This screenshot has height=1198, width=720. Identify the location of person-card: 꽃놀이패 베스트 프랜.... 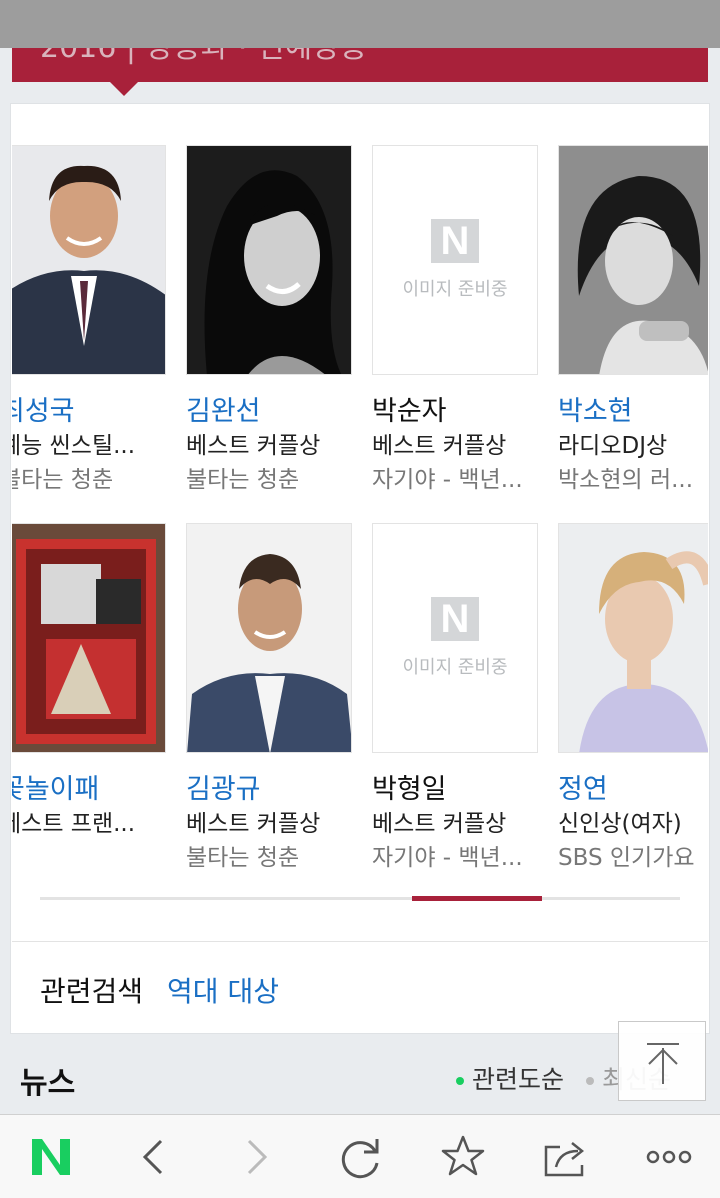
(89, 682).